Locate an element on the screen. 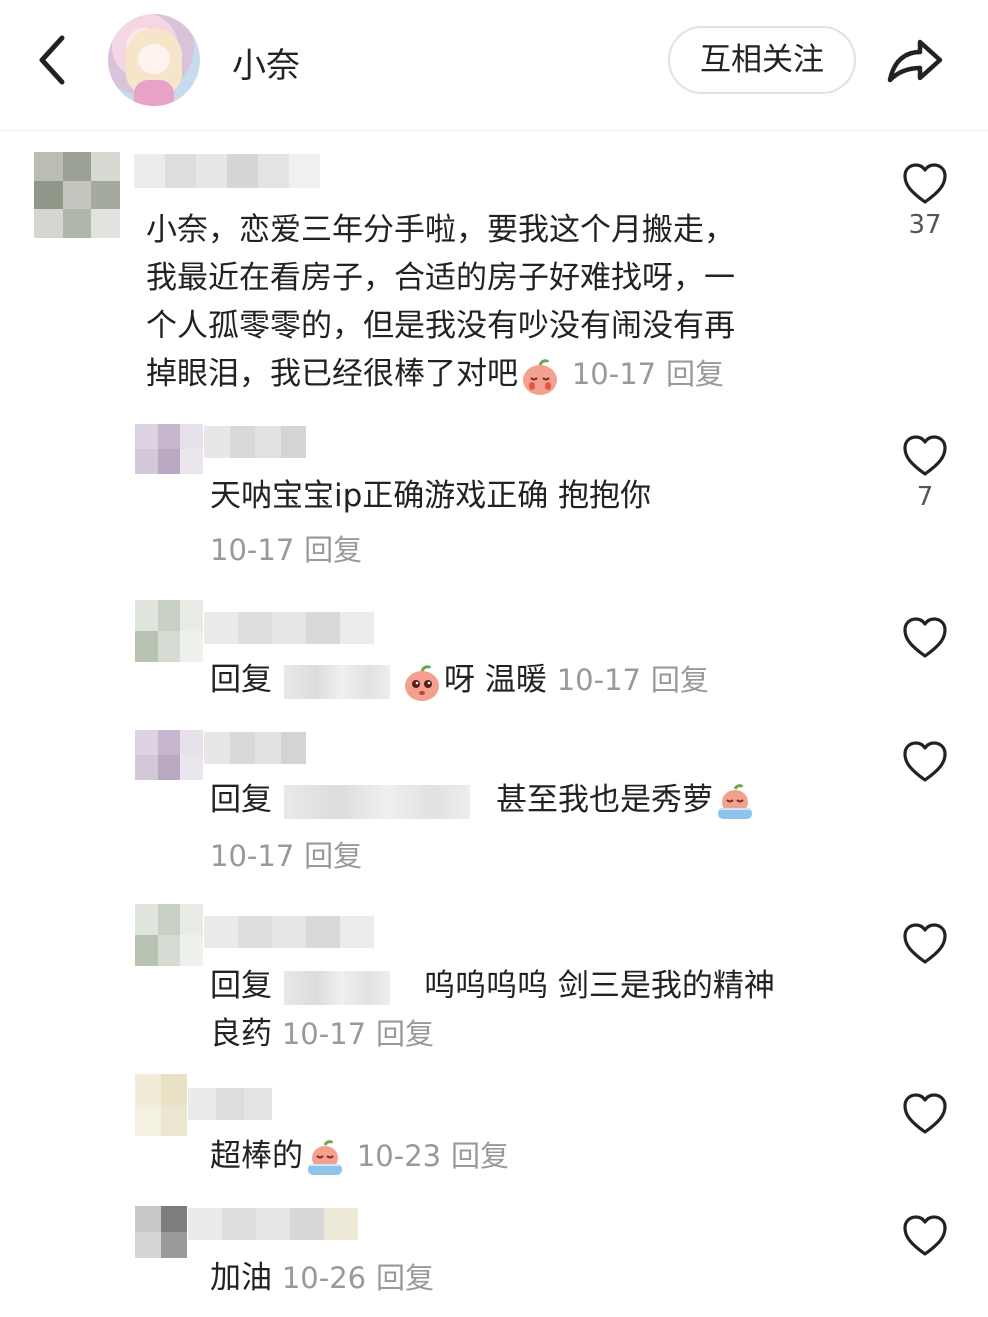 The height and width of the screenshot is (1317, 988). comment-text: 加油 10-26 回复 is located at coordinates (322, 1278).